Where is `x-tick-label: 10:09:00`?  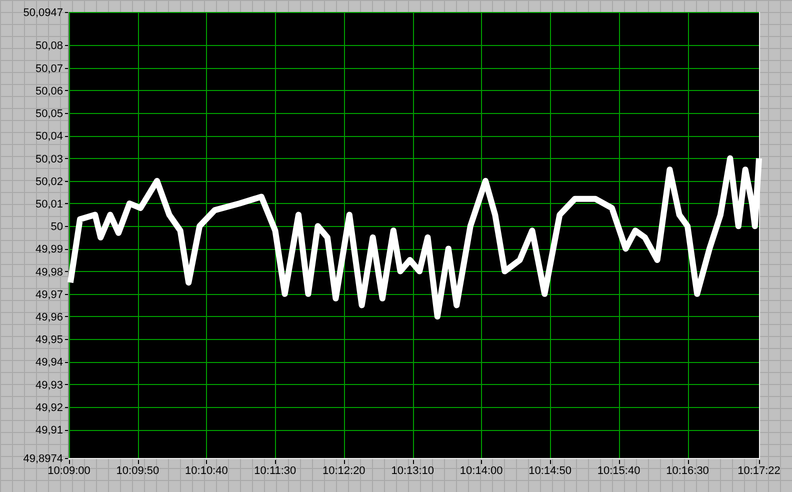 x-tick-label: 10:09:00 is located at coordinates (69, 471).